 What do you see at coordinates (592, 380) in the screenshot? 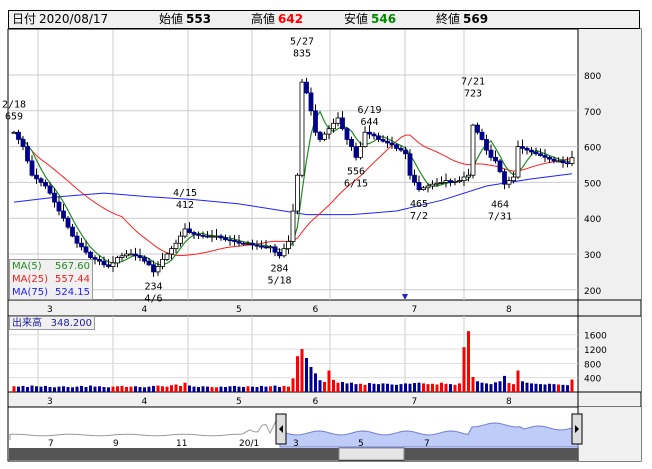
I see `volume-tick-label: 400` at bounding box center [592, 380].